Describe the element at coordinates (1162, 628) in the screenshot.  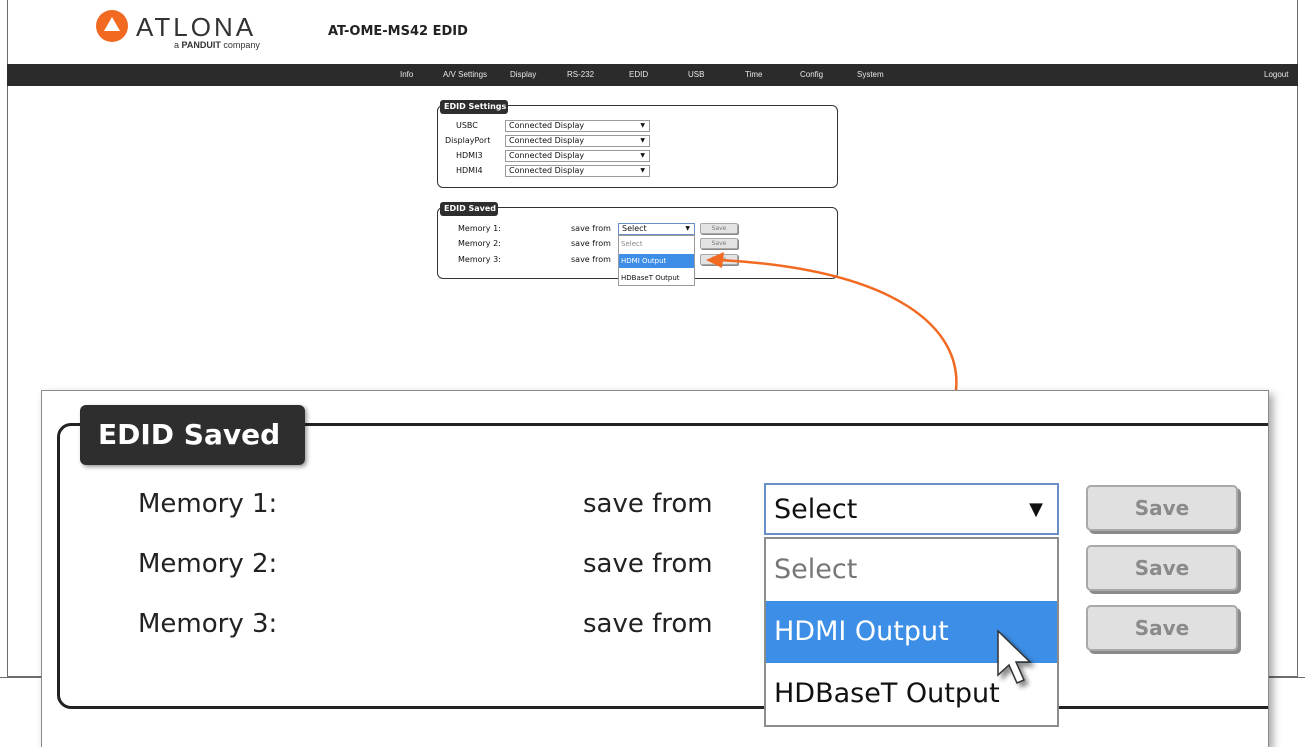
I see `zoomed-memory-3-save-button: Save` at that location.